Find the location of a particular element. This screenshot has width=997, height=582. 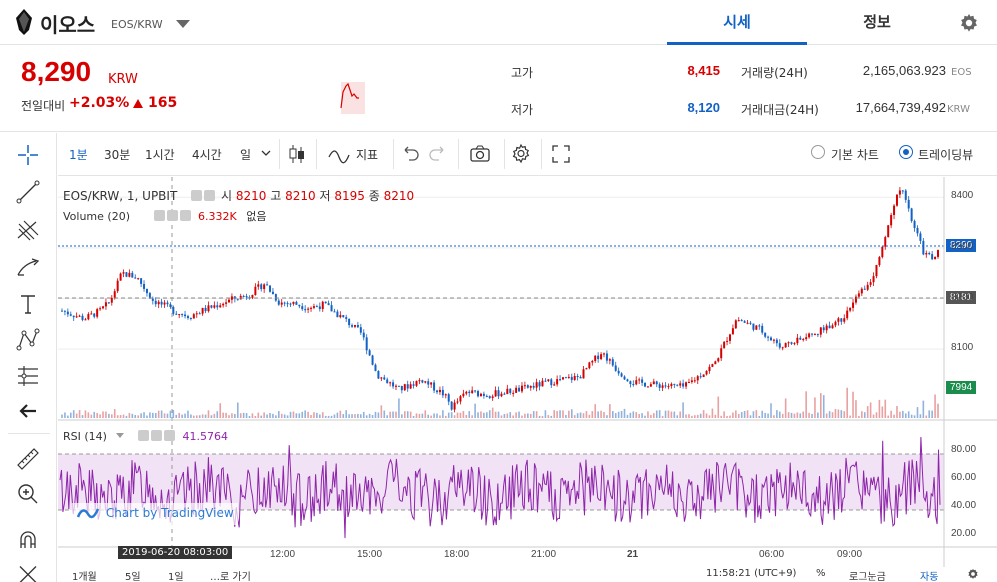

fullscreen-icon is located at coordinates (561, 154).